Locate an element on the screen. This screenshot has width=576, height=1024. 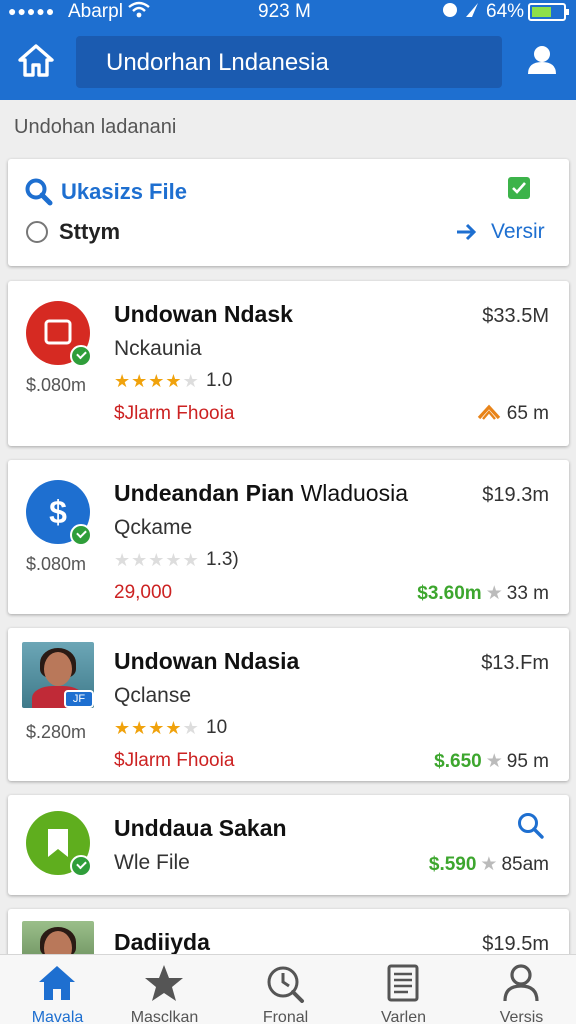
status-bar: ●●●●● Abarpl 923 M 64% is located at coordinates (288, 13).